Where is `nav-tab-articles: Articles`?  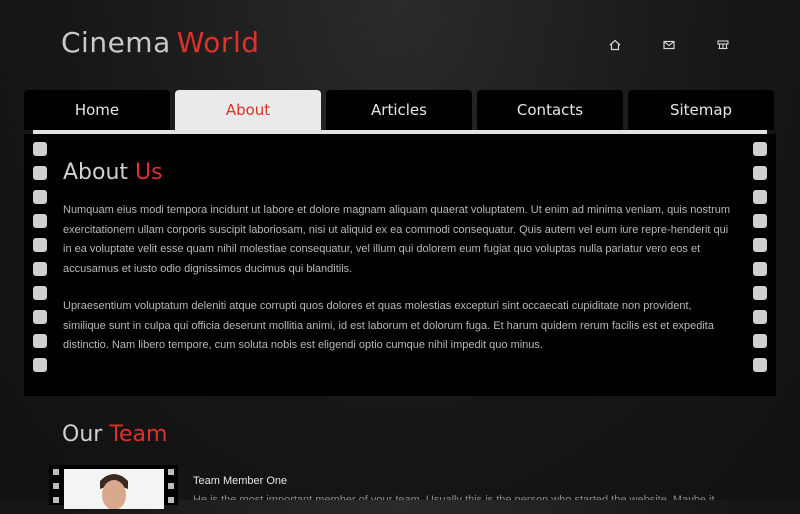 nav-tab-articles: Articles is located at coordinates (399, 110).